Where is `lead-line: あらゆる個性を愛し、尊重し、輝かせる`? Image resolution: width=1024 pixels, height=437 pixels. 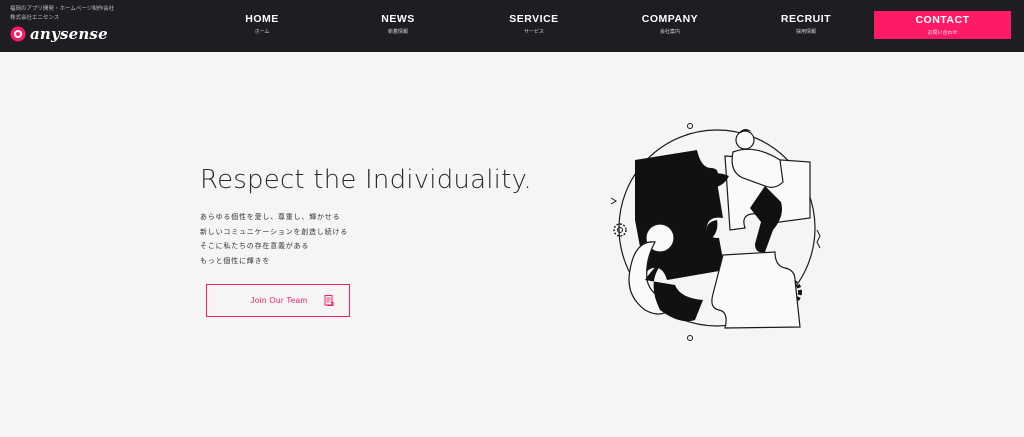 lead-line: あらゆる個性を愛し、尊重し、輝かせる is located at coordinates (270, 217).